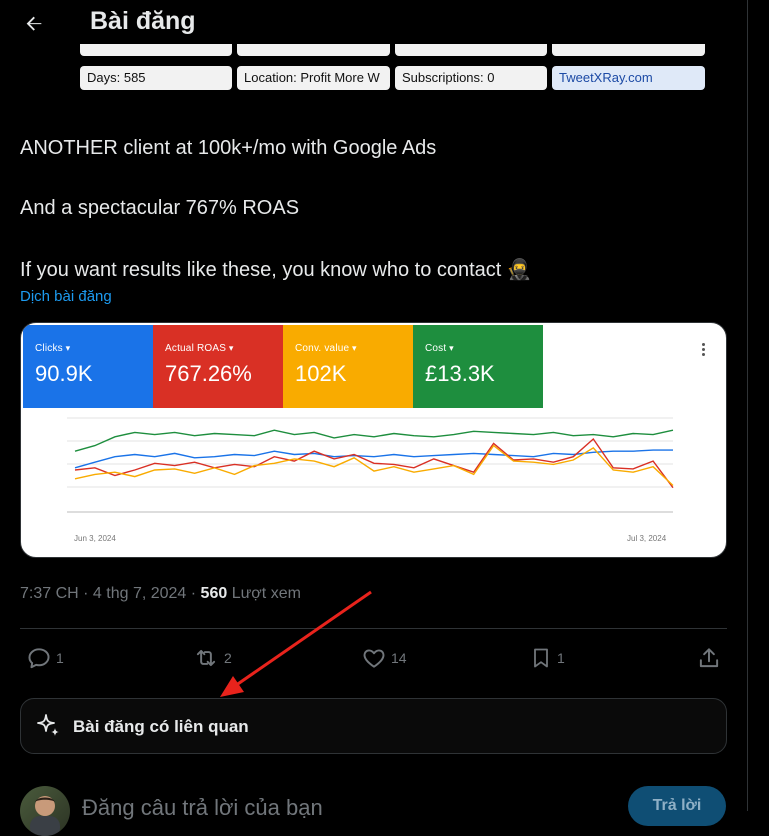  I want to click on back-button, so click(34, 24).